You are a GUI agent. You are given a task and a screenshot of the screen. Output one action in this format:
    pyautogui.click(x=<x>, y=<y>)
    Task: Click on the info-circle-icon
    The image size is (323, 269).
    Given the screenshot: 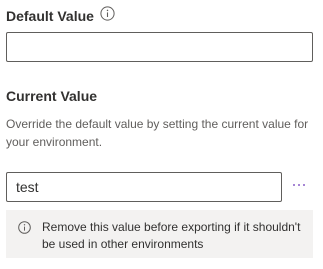 What is the action you would take?
    pyautogui.click(x=24, y=227)
    